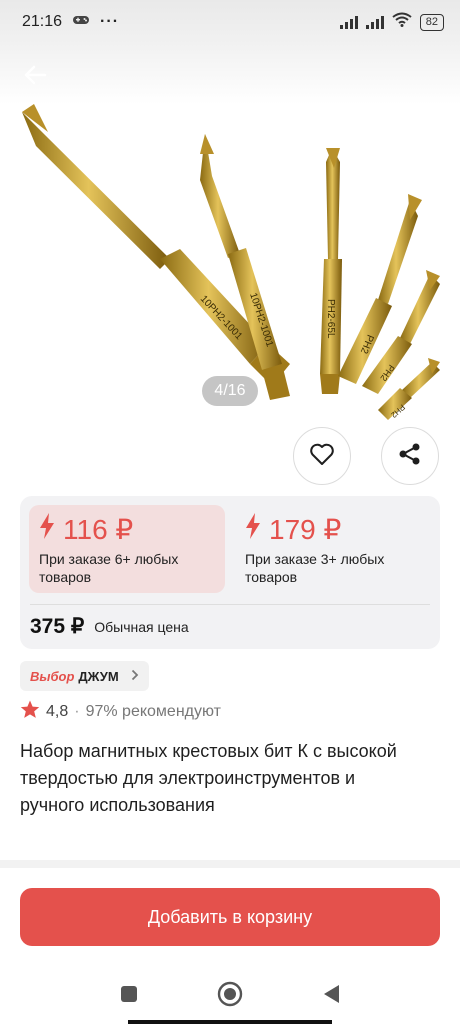  What do you see at coordinates (42, 21) in the screenshot?
I see `status-time: 21:16` at bounding box center [42, 21].